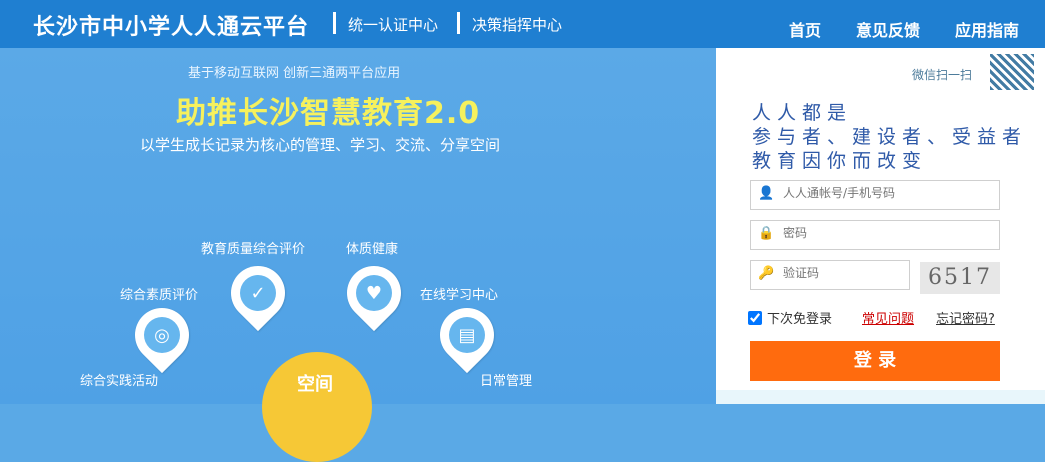  Describe the element at coordinates (888, 29) in the screenshot. I see `nav-feedback: 意见反馈` at that location.